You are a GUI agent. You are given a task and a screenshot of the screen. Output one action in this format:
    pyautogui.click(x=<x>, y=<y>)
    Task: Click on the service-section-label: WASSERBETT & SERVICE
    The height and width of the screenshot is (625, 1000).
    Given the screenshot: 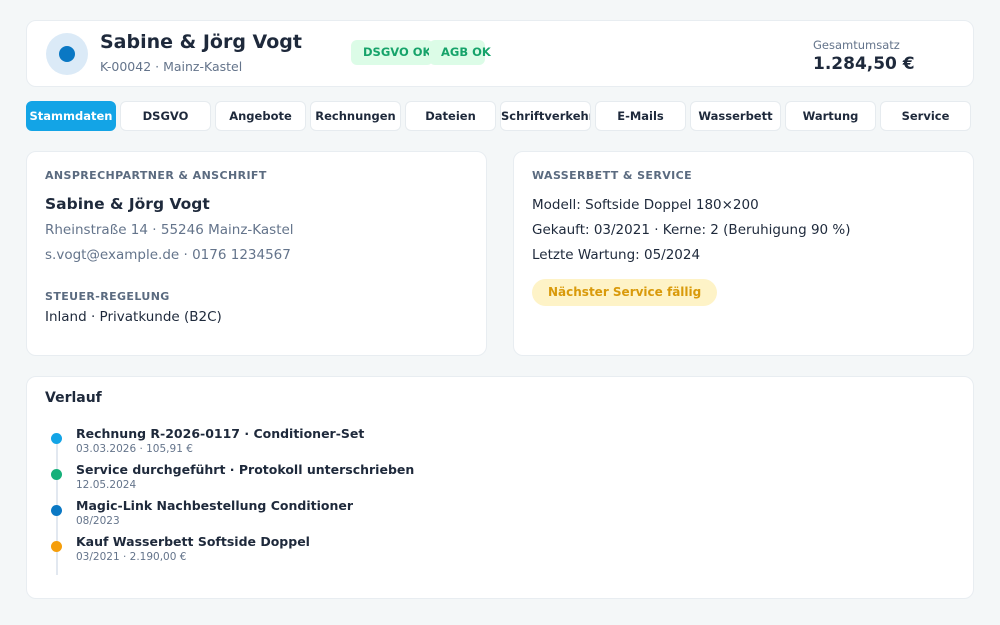 What is the action you would take?
    pyautogui.click(x=612, y=175)
    